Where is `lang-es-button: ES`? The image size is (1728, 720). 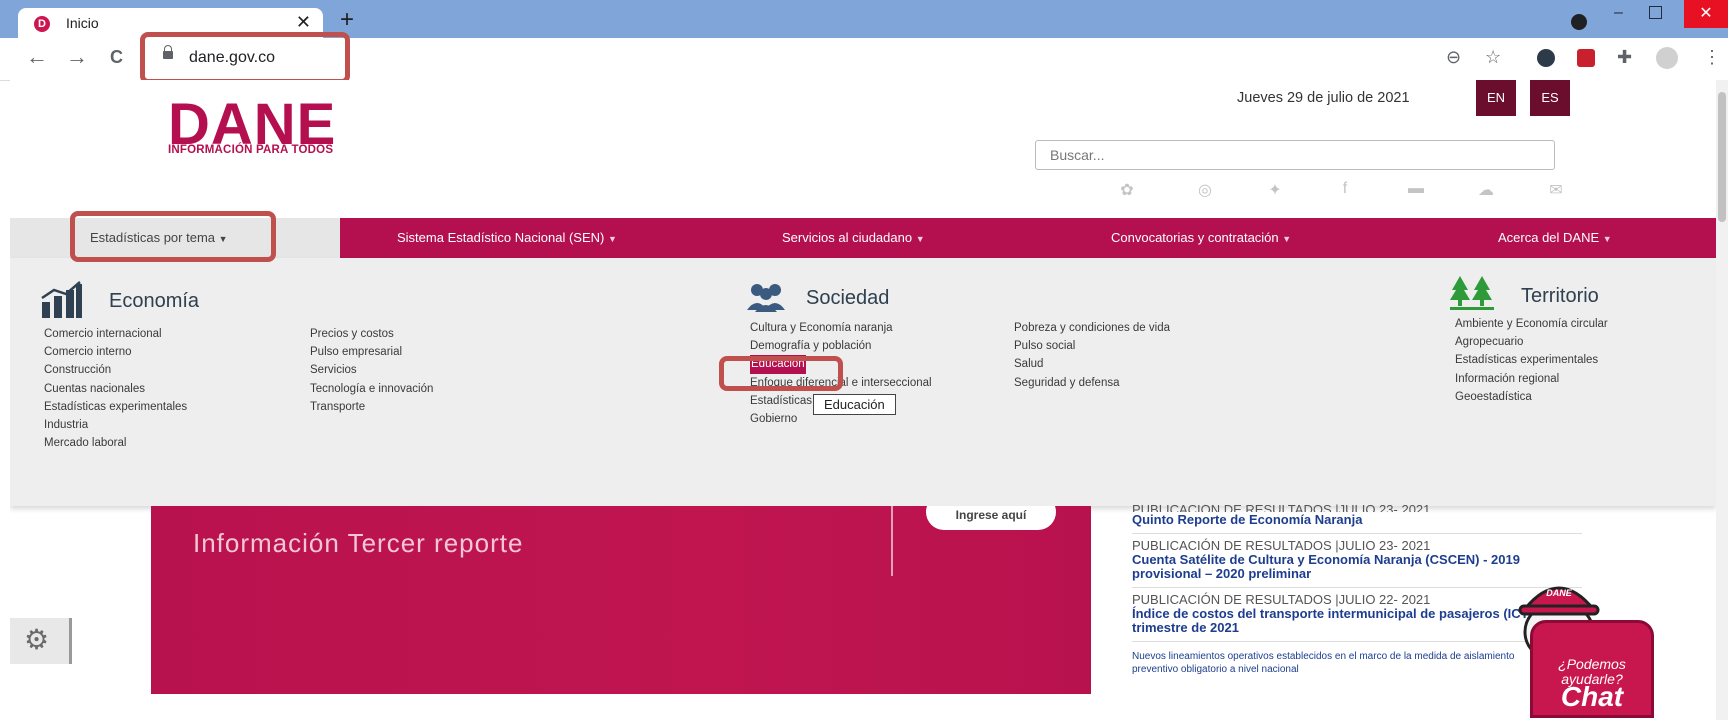 lang-es-button: ES is located at coordinates (1550, 98).